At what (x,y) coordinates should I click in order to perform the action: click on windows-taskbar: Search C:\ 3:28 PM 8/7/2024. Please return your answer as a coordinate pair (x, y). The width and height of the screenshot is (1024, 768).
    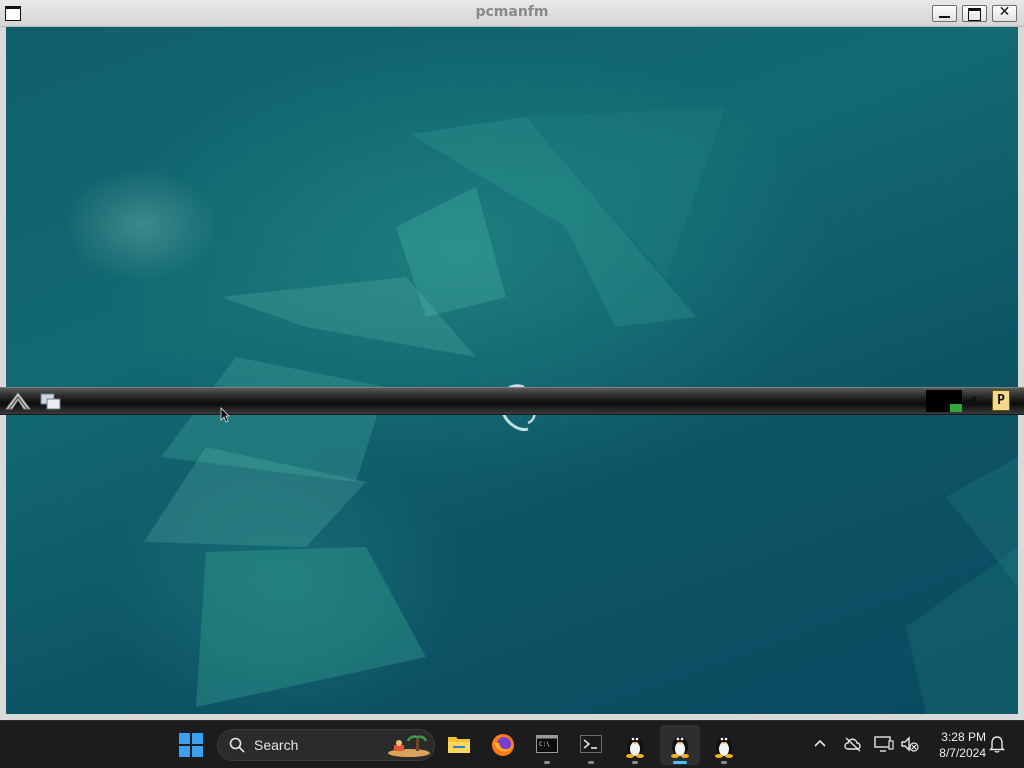
    Looking at the image, I should click on (512, 744).